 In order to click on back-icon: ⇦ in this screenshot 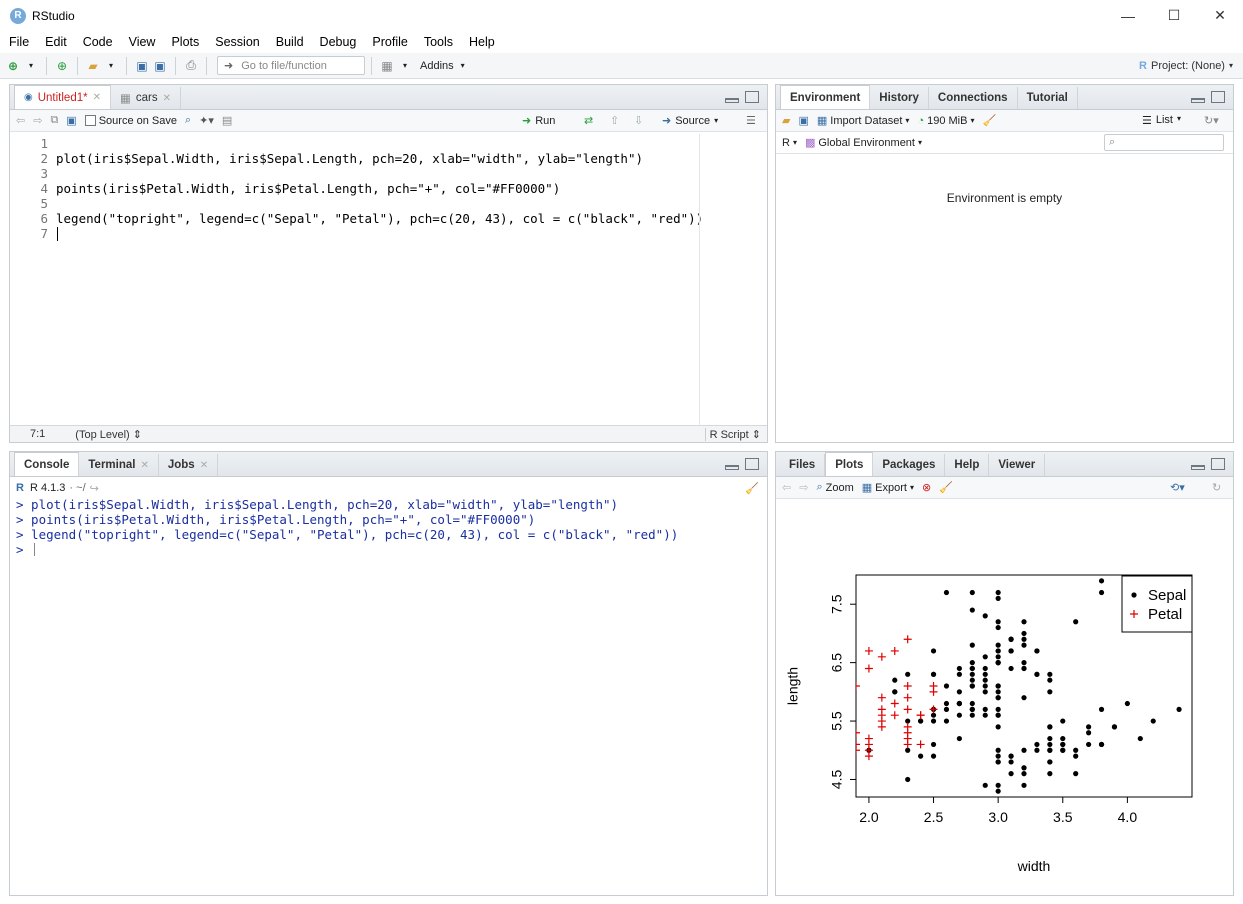, I will do `click(20, 120)`.